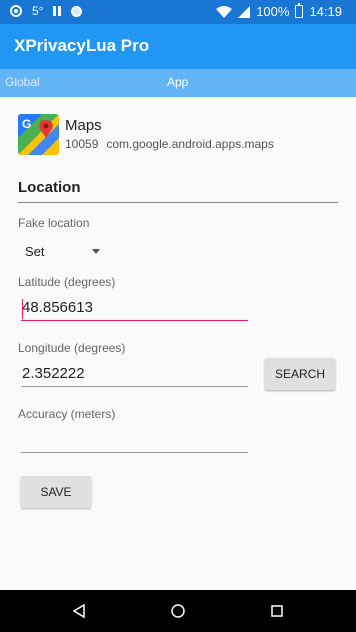 The height and width of the screenshot is (632, 356). What do you see at coordinates (299, 10) in the screenshot?
I see `battery-icon` at bounding box center [299, 10].